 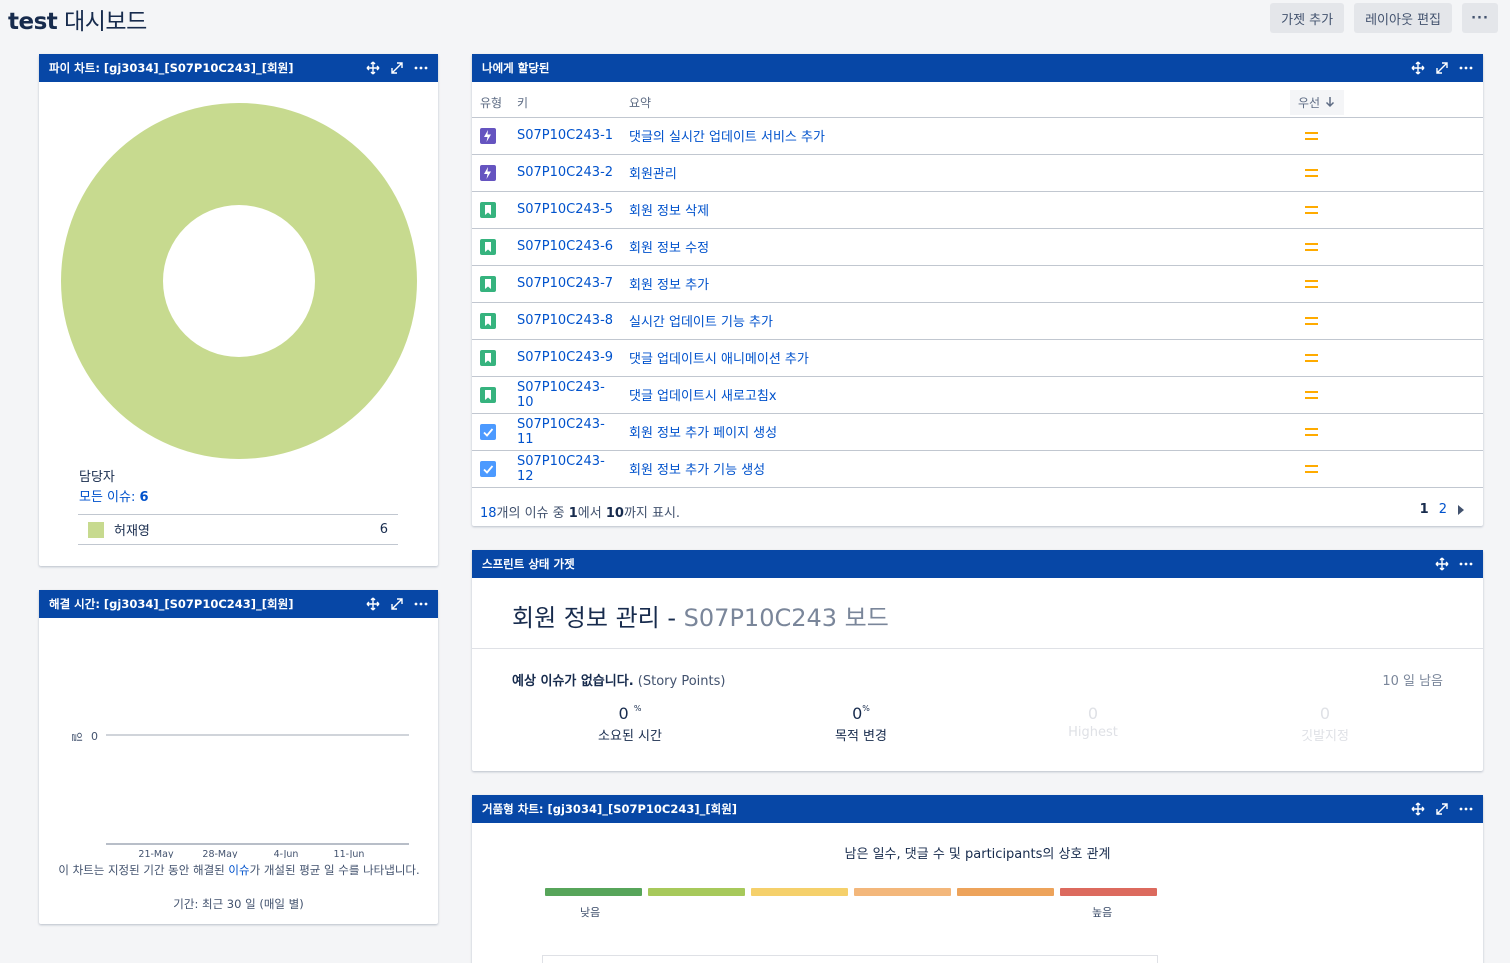 What do you see at coordinates (565, 173) in the screenshot?
I see `issue-key-link: S07P10C243-2` at bounding box center [565, 173].